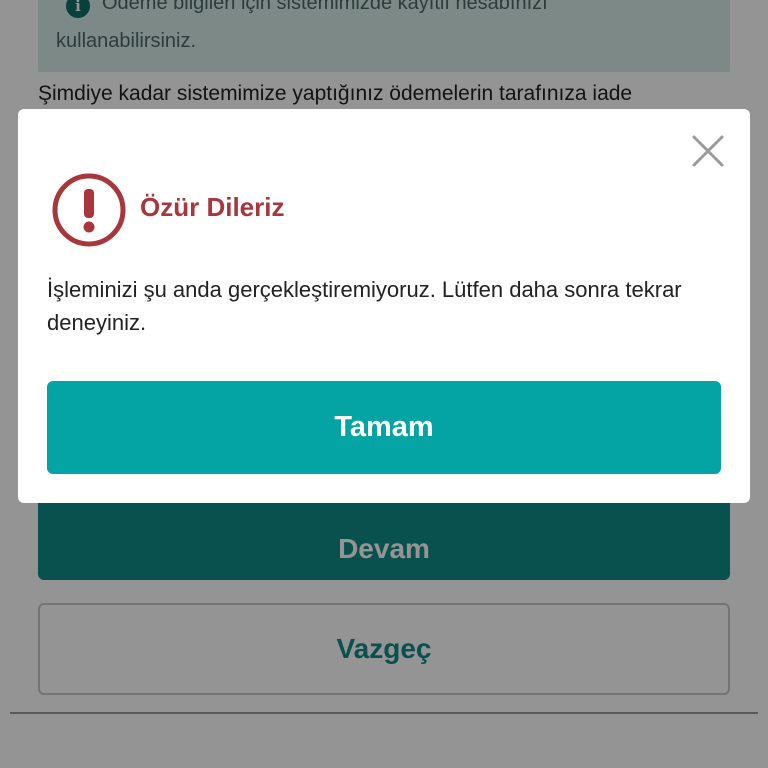 The image size is (768, 768). I want to click on exclamation-circle-icon, so click(89, 210).